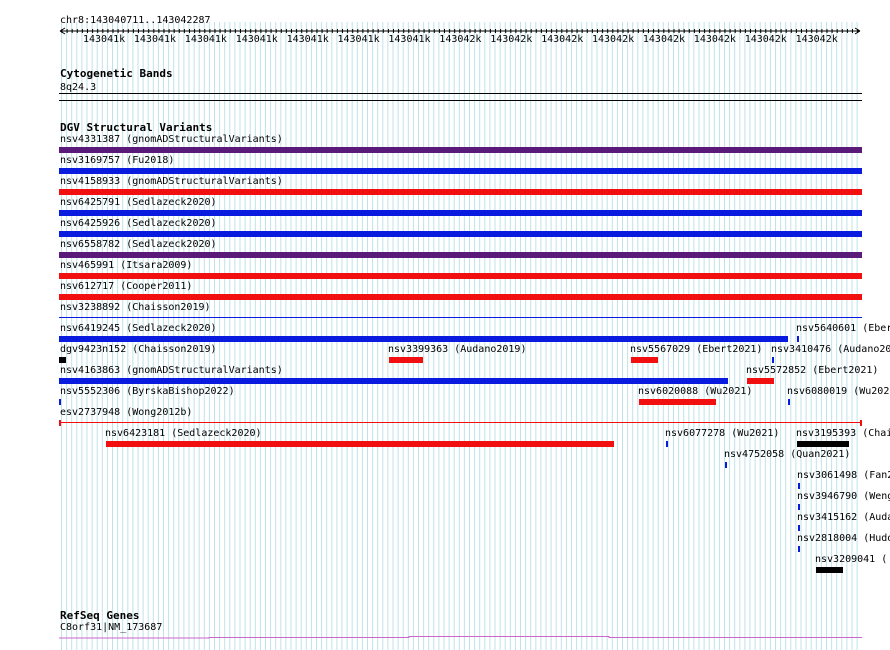 The height and width of the screenshot is (650, 890). What do you see at coordinates (171, 139) in the screenshot?
I see `dgv-feature-label: nsv4331387 (gnomADStructuralVariants)` at bounding box center [171, 139].